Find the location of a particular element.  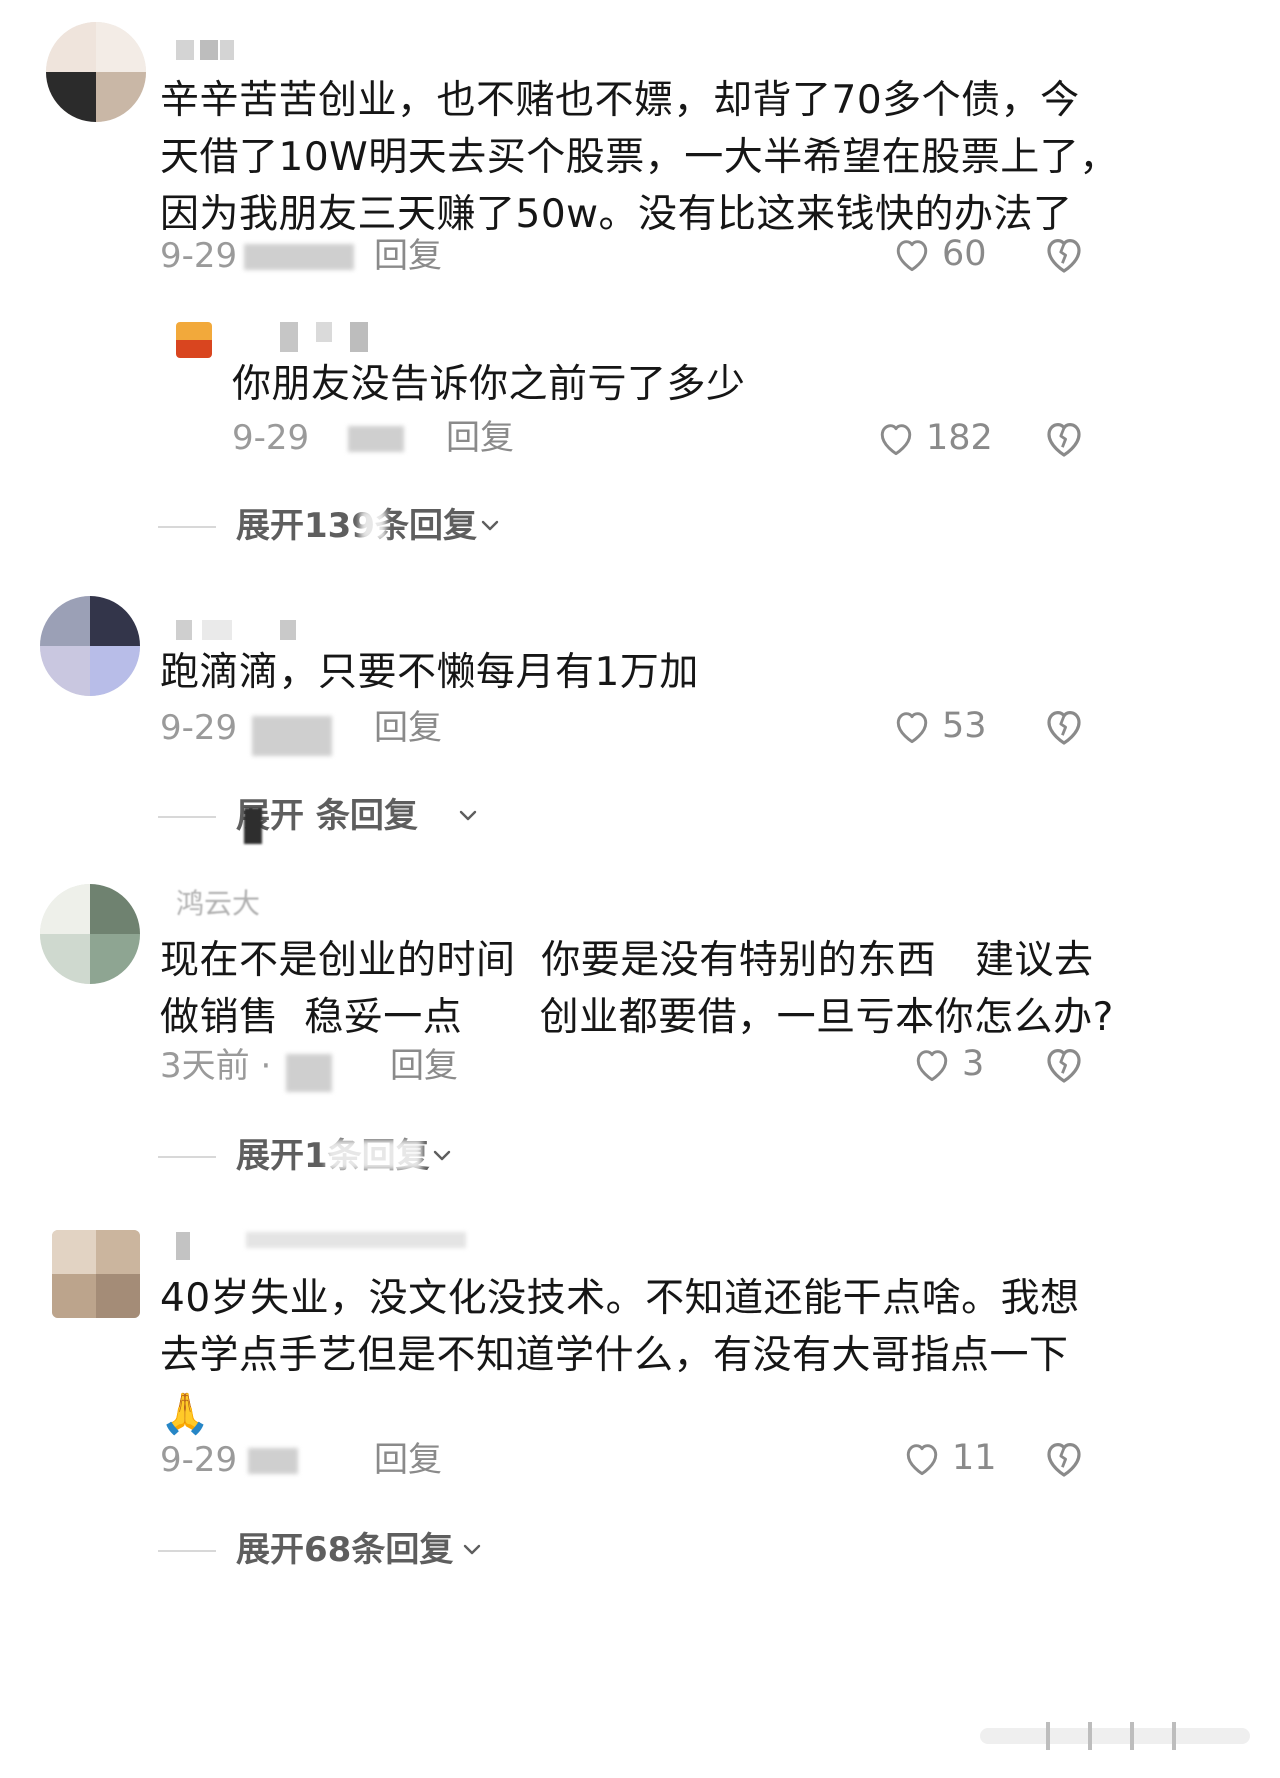

like-button: 3 is located at coordinates (960, 1064).